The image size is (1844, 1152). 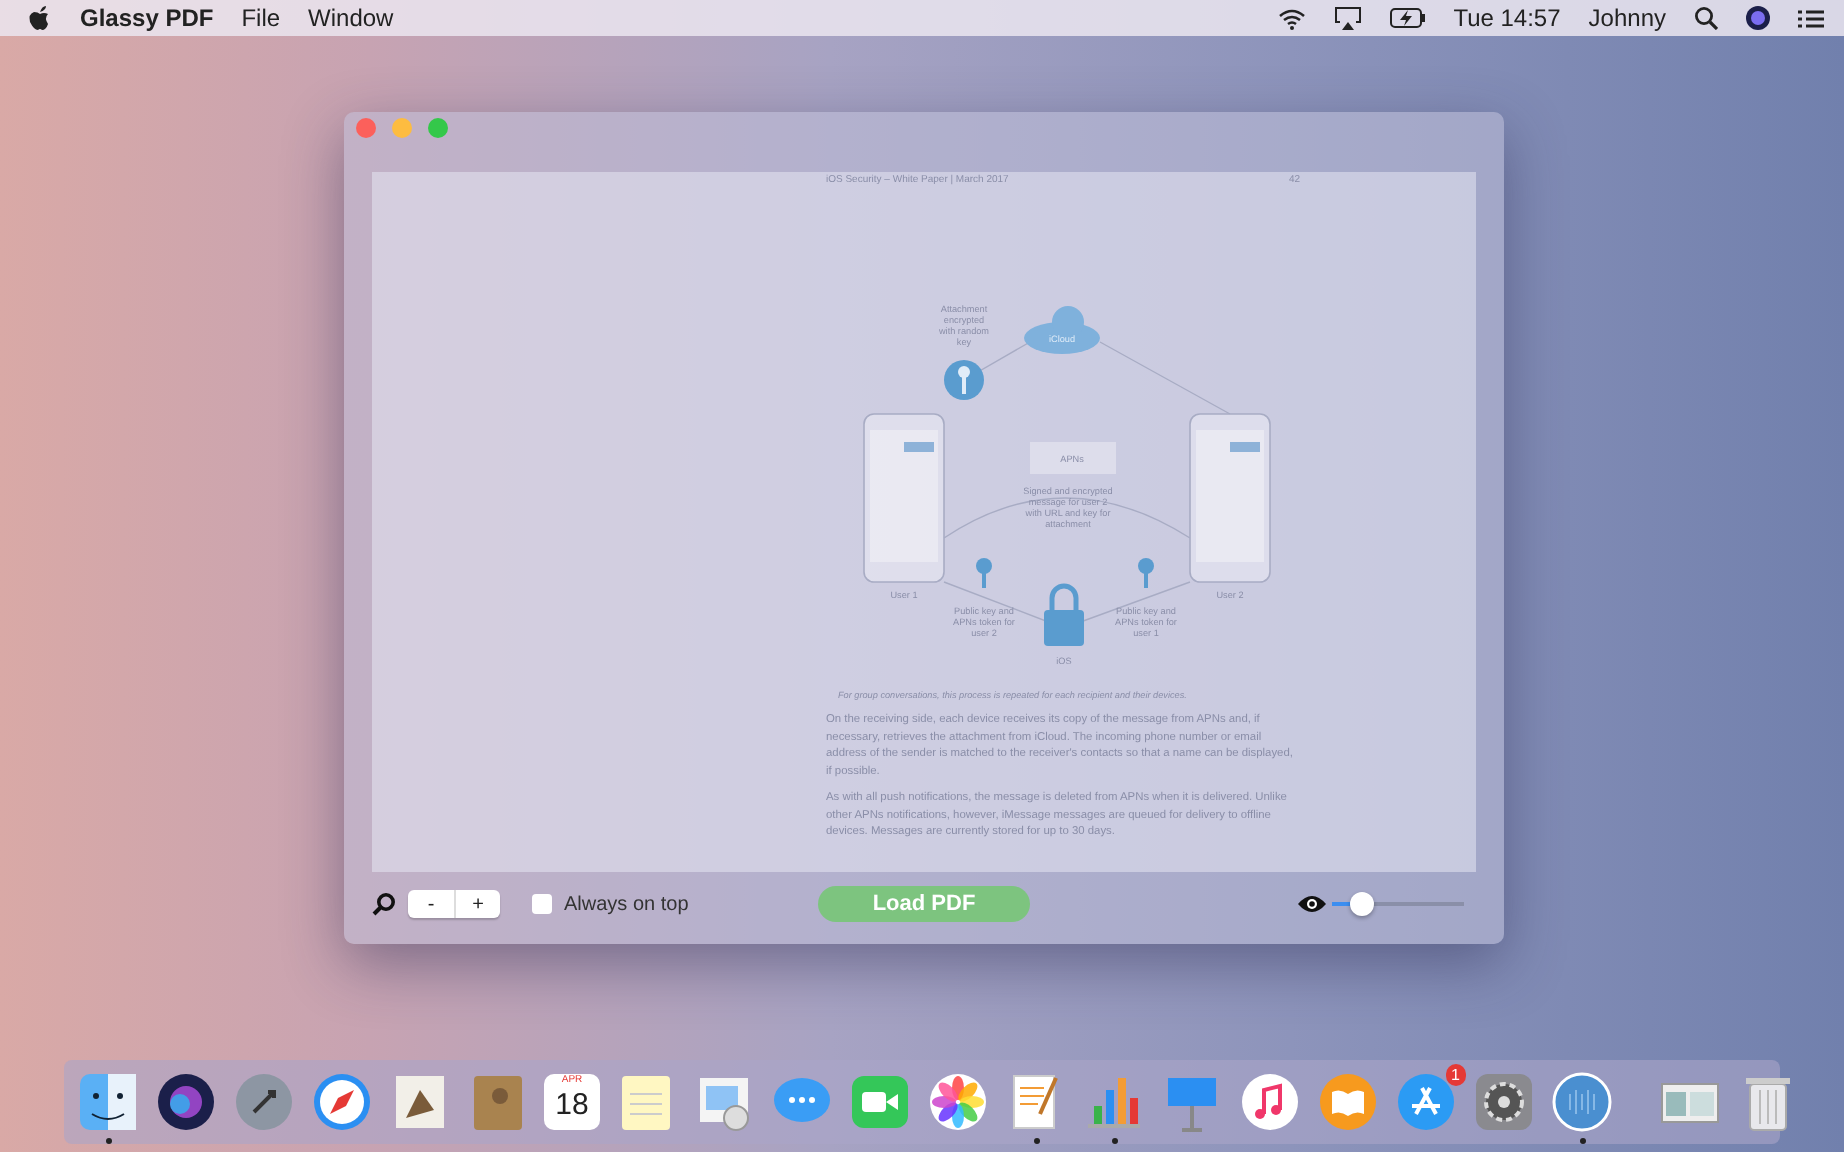 What do you see at coordinates (1312, 904) in the screenshot?
I see `eye-icon` at bounding box center [1312, 904].